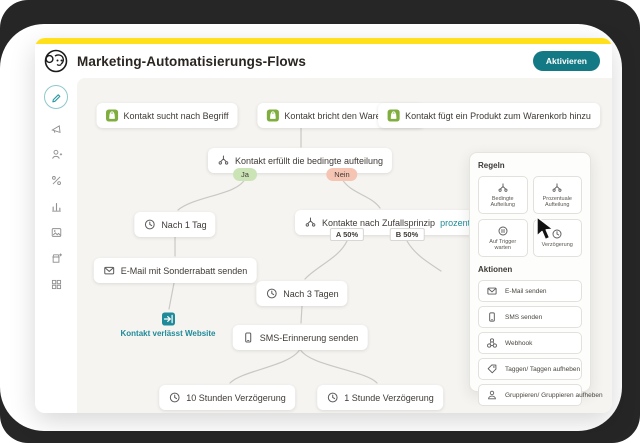 This screenshot has width=640, height=443. What do you see at coordinates (566, 61) in the screenshot?
I see `activate-button: Aktivieren` at bounding box center [566, 61].